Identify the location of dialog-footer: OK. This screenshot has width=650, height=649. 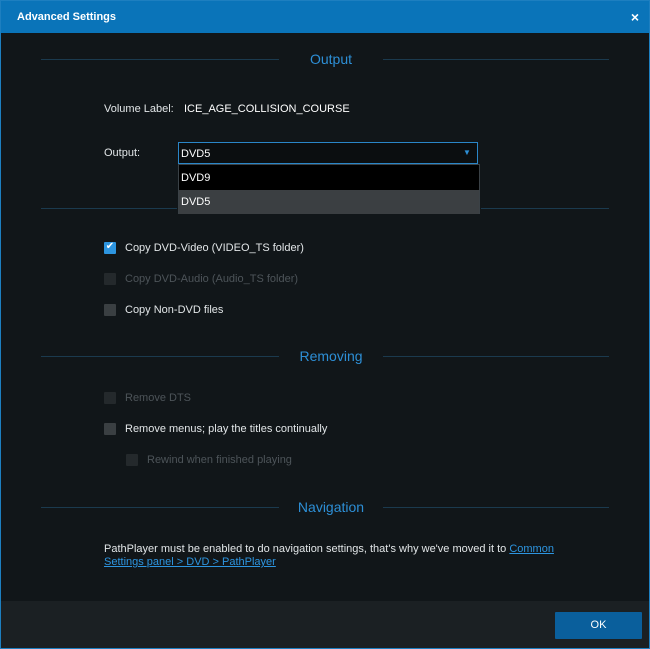
(325, 624).